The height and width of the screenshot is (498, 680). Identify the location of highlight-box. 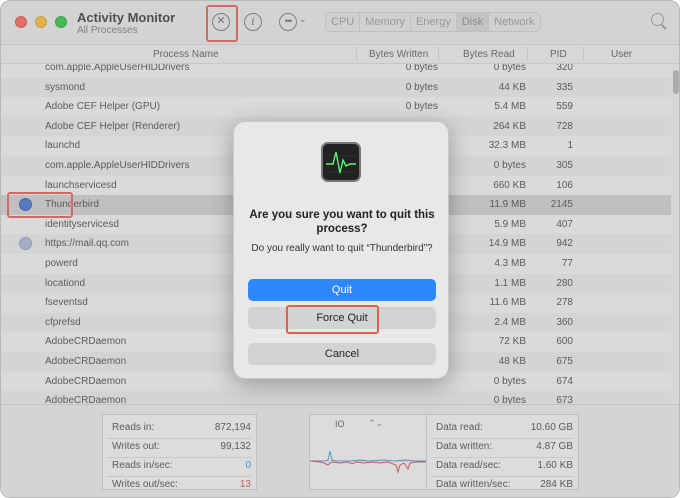
(332, 319).